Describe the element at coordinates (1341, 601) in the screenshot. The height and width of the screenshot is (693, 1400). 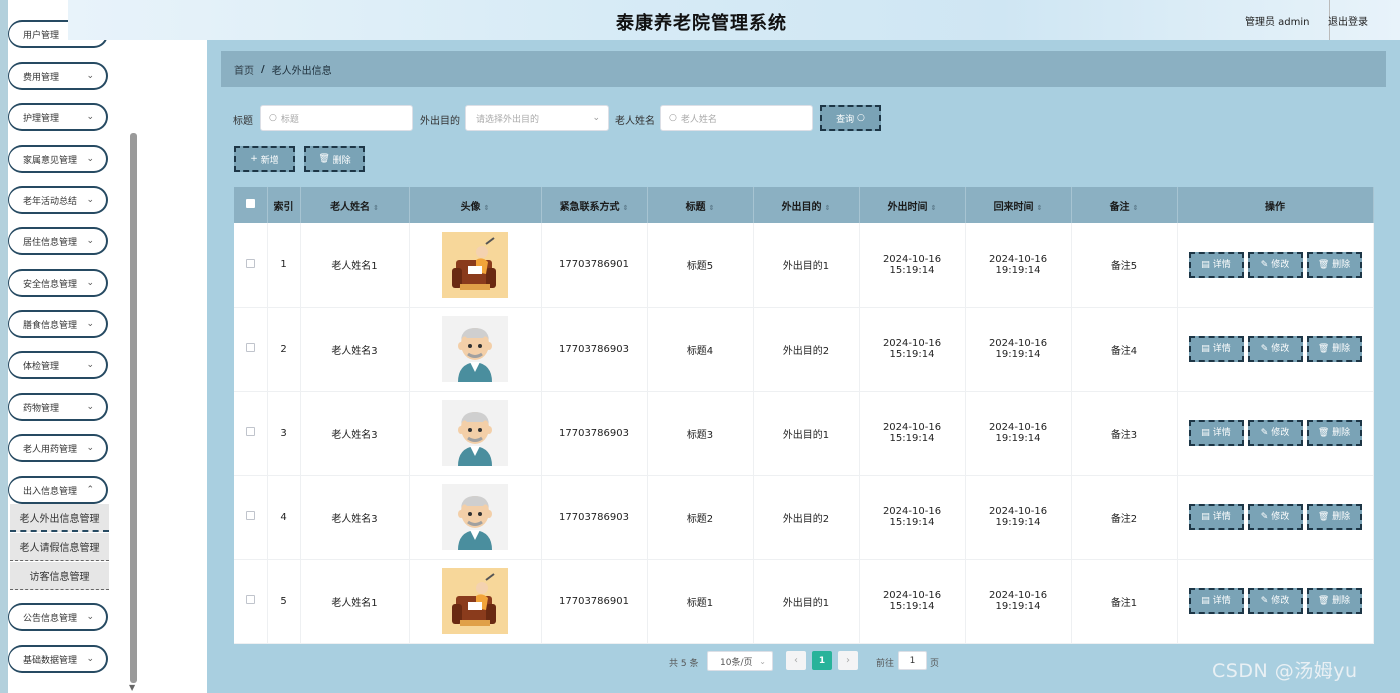
I see `delete-label: 删除` at that location.